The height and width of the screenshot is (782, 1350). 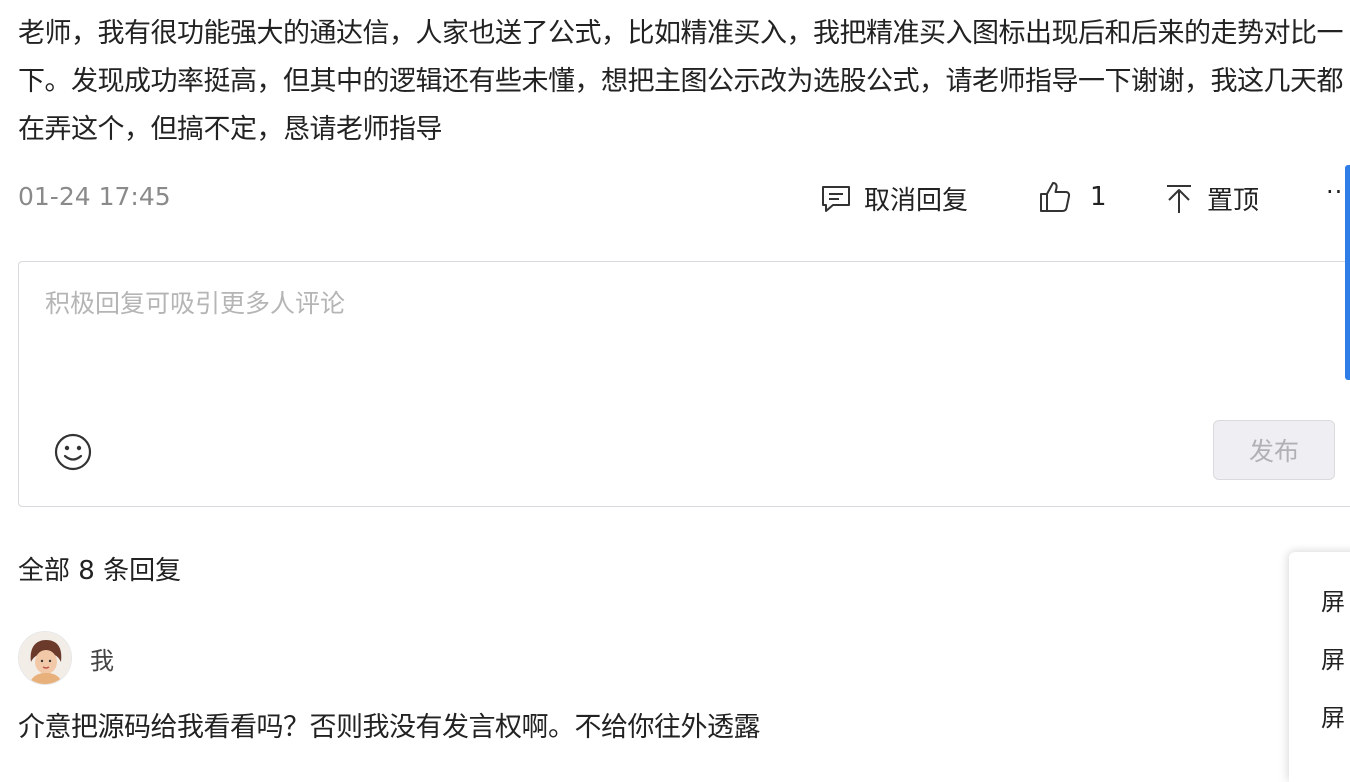 I want to click on comment-username: 我, so click(x=102, y=658).